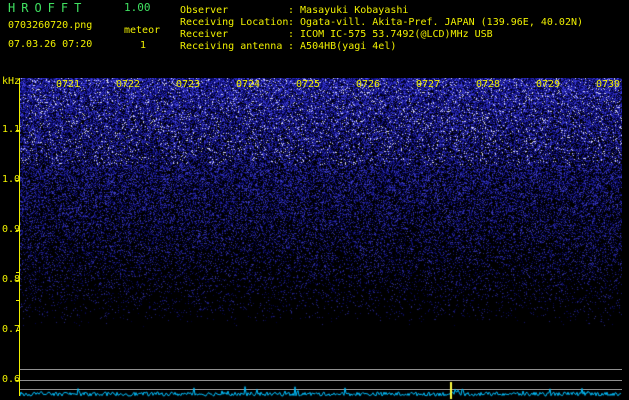 This screenshot has width=629, height=400. What do you see at coordinates (348, 10) in the screenshot?
I see `observer-value: : Masayuki Kobayashi` at bounding box center [348, 10].